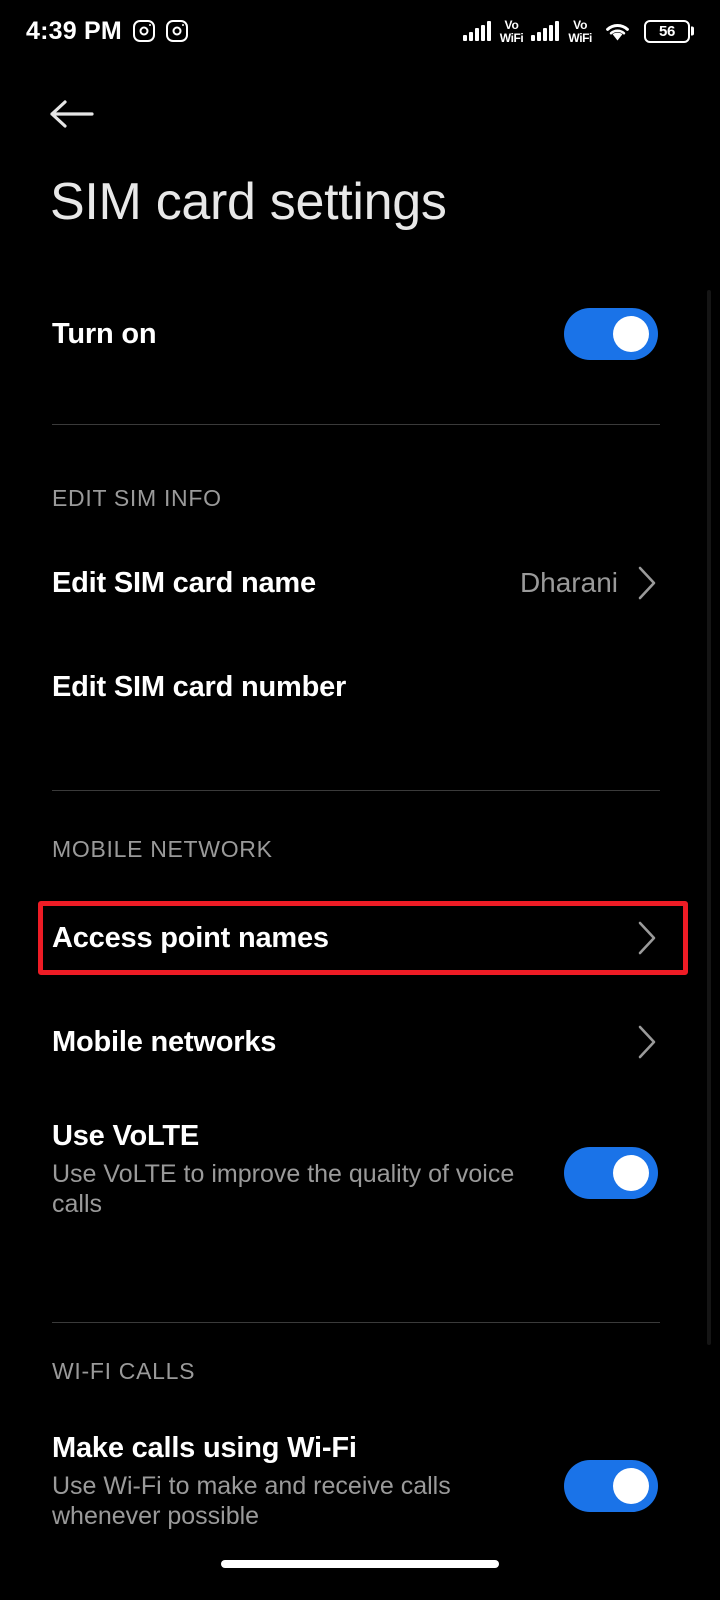 The height and width of the screenshot is (1600, 720). Describe the element at coordinates (204, 1448) in the screenshot. I see `row-make-calls-using-wifi-title: Make calls using Wi-Fi` at that location.